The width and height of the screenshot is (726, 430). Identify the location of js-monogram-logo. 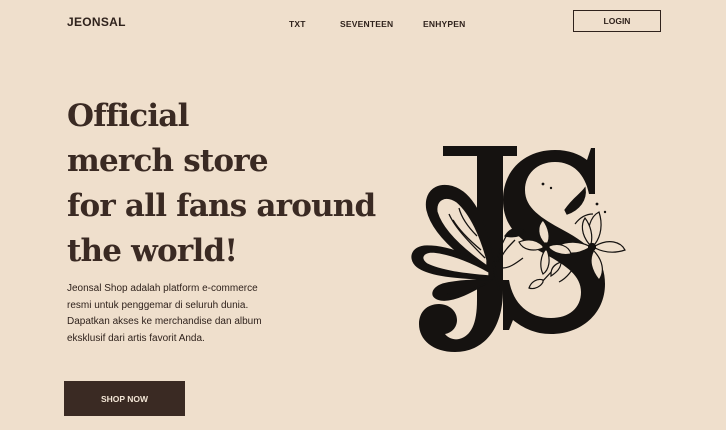
(518, 249).